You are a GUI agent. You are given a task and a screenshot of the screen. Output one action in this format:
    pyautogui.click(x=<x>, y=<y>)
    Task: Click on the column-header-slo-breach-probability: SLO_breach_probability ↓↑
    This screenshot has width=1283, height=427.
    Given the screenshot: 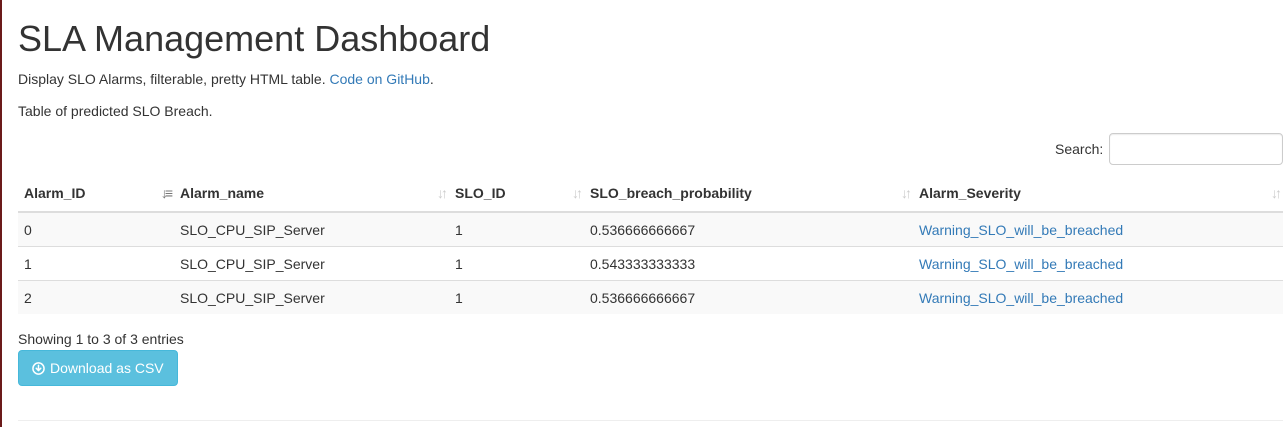 What is the action you would take?
    pyautogui.click(x=748, y=194)
    